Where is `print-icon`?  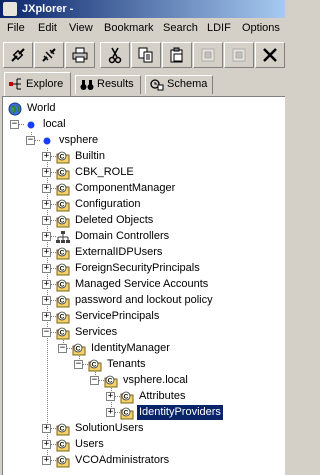 print-icon is located at coordinates (80, 55).